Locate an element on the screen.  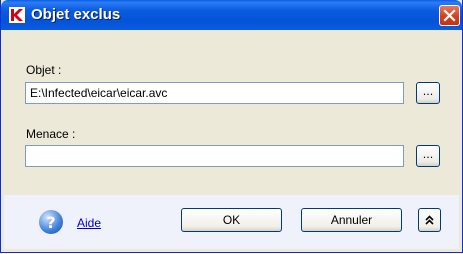
collapse-button is located at coordinates (429, 220).